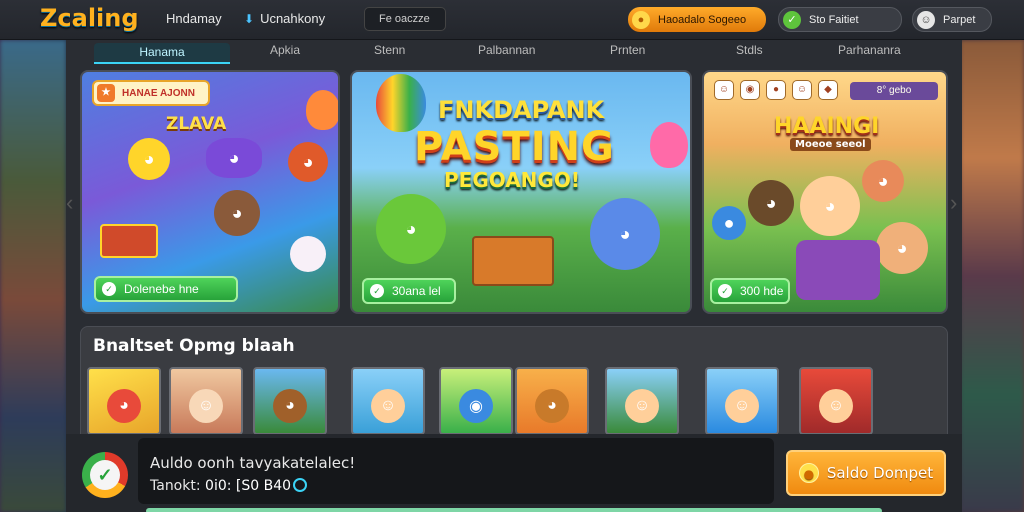  I want to click on mini-game-icon: ☺, so click(724, 90).